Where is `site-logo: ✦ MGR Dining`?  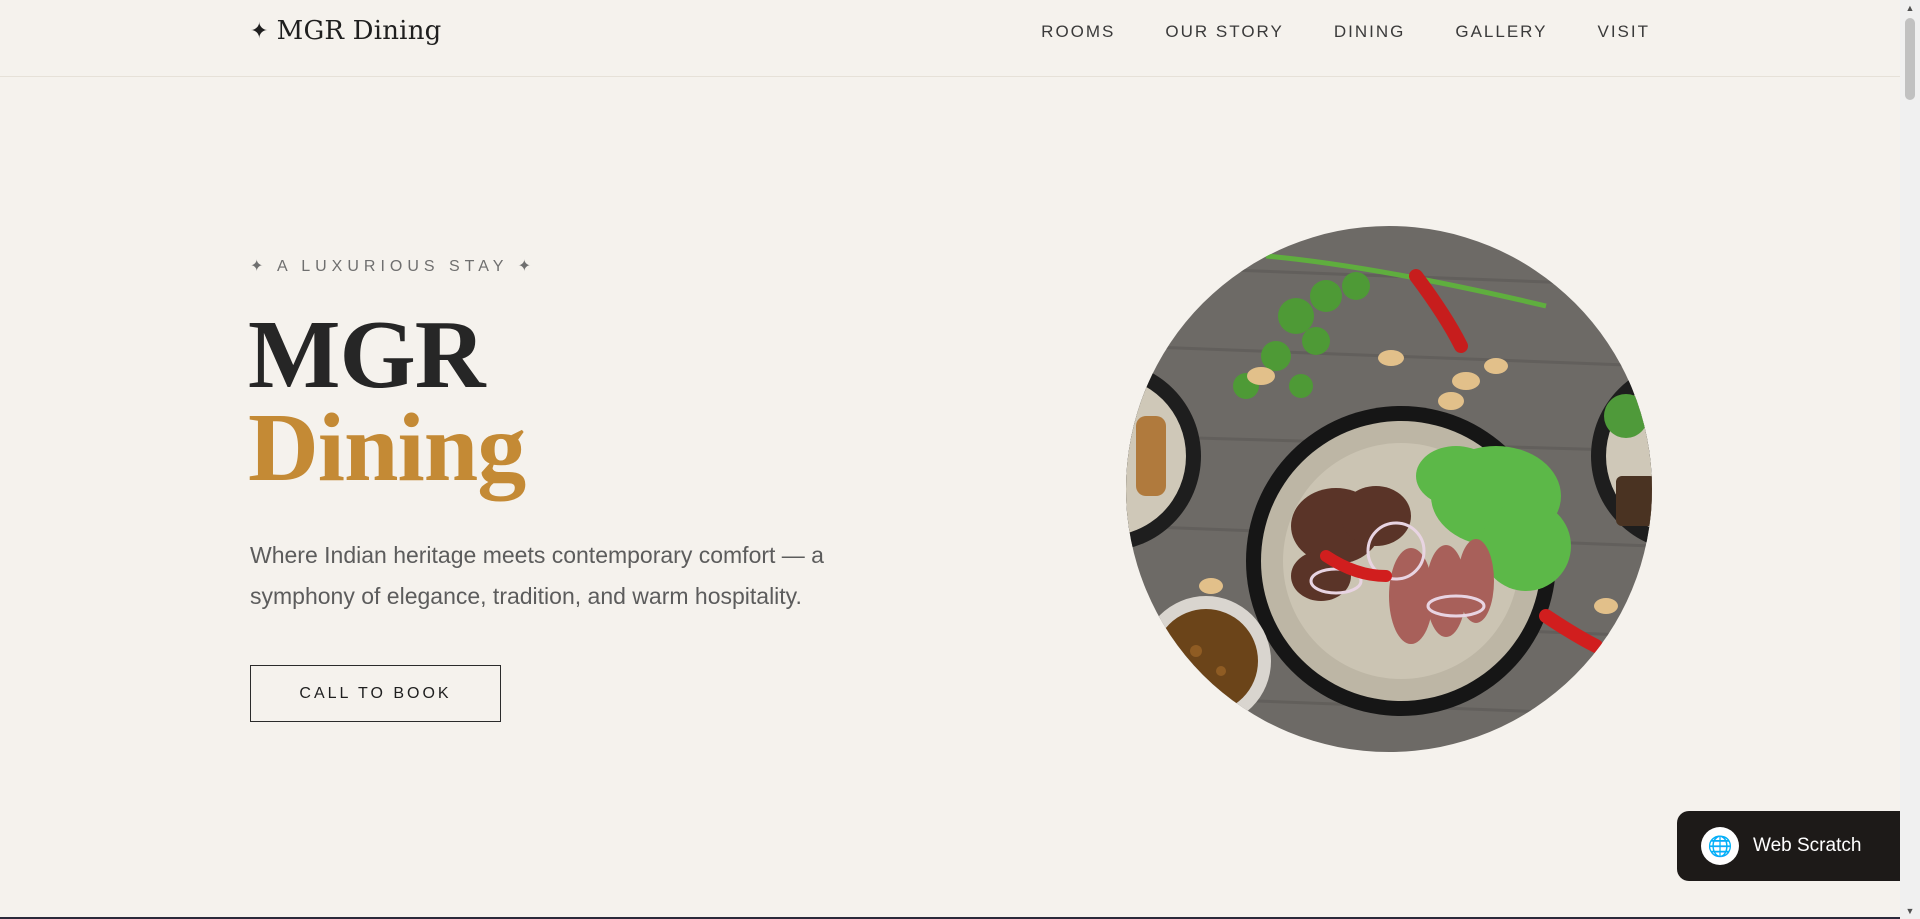 site-logo: ✦ MGR Dining is located at coordinates (345, 31).